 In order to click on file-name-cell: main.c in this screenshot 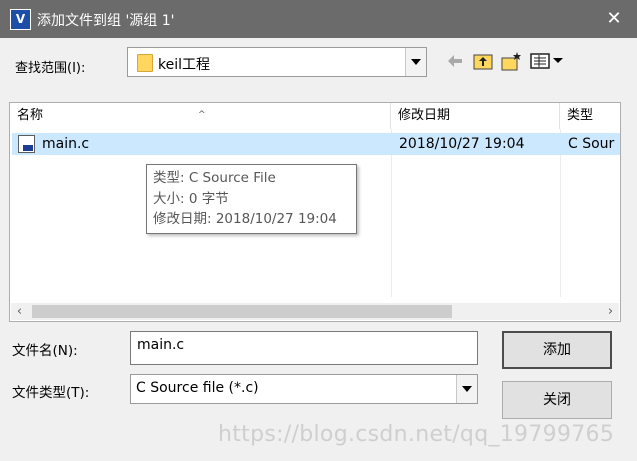, I will do `click(66, 144)`.